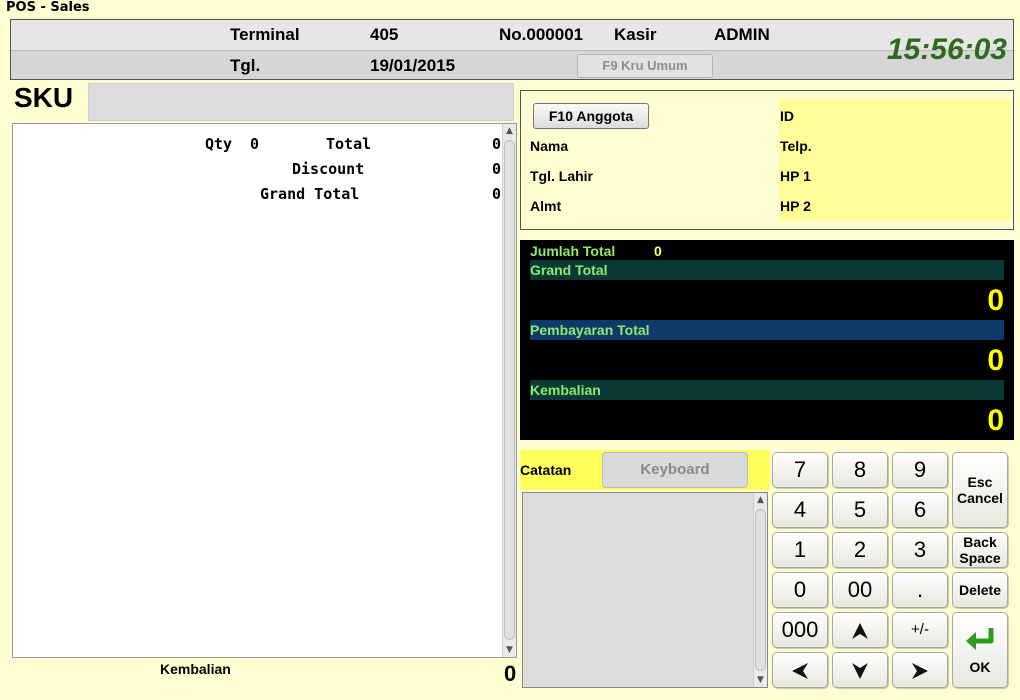 This screenshot has height=700, width=1020. I want to click on date-label: Tgl., so click(245, 65).